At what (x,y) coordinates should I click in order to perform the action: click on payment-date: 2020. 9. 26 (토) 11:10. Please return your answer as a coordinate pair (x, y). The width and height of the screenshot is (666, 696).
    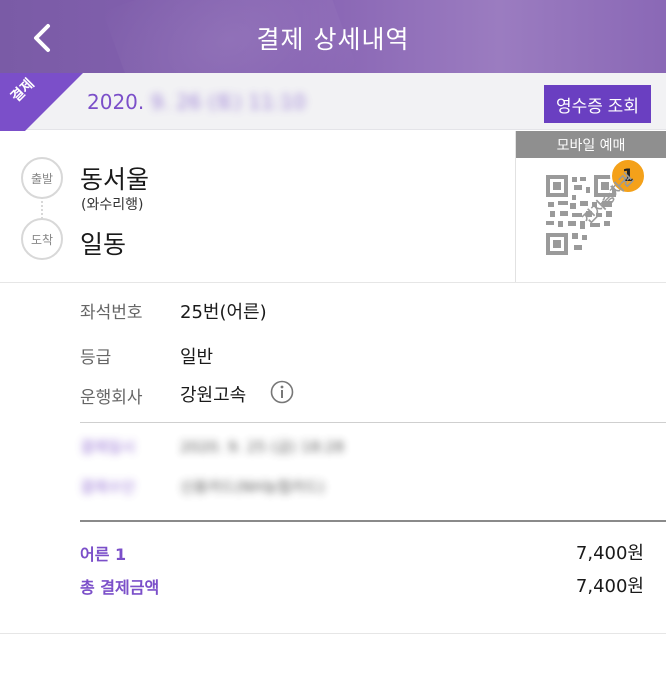
    Looking at the image, I should click on (196, 100).